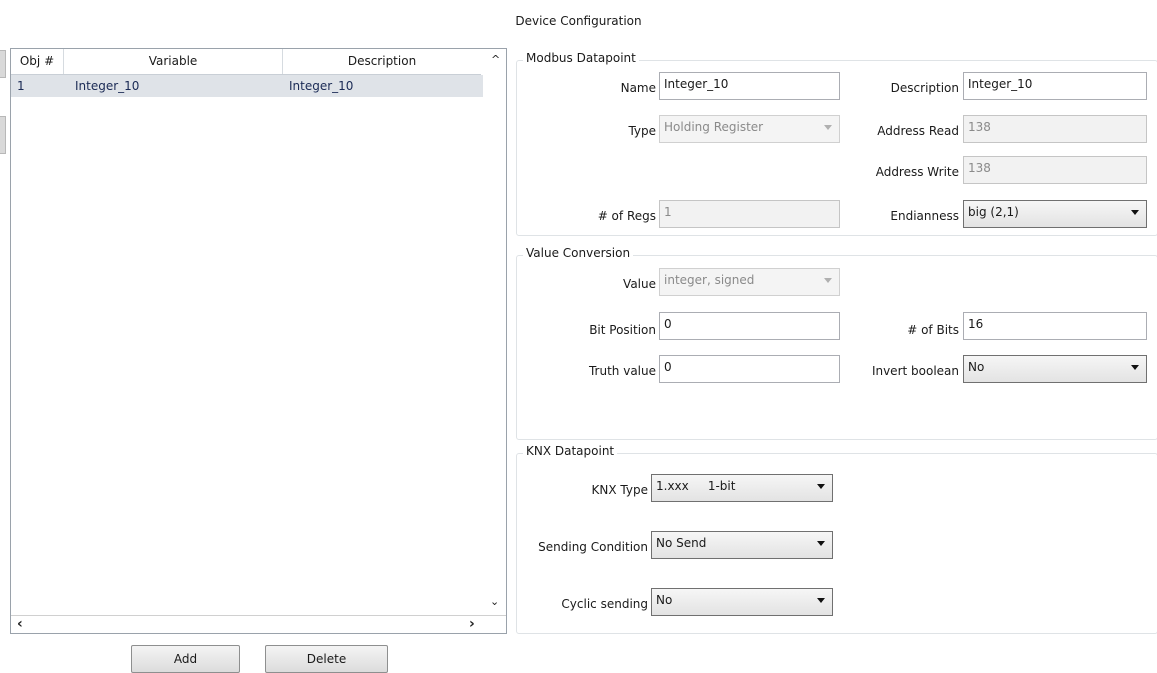  What do you see at coordinates (915, 371) in the screenshot?
I see `invert-boolean-label: Invert boolean` at bounding box center [915, 371].